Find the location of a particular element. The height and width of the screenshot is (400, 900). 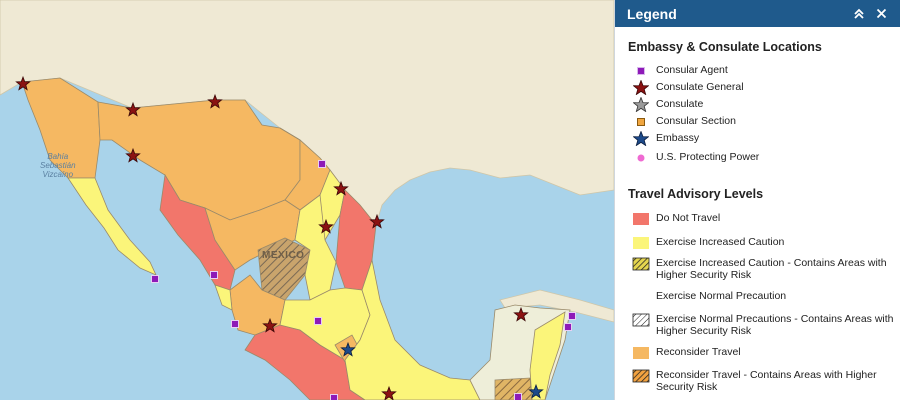

legend-level-label: Exercise Increased Caution is located at coordinates (720, 242).